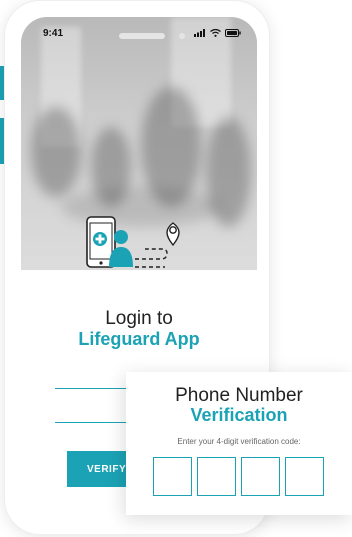  Describe the element at coordinates (139, 318) in the screenshot. I see `login-title-line1: Login to` at that location.